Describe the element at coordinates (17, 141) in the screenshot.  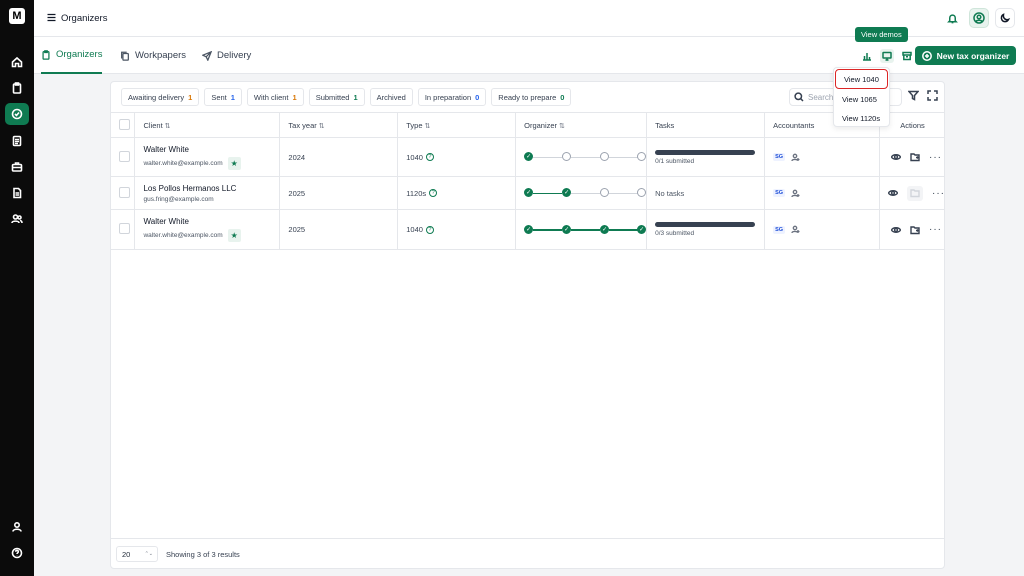
I see `document-icon` at that location.